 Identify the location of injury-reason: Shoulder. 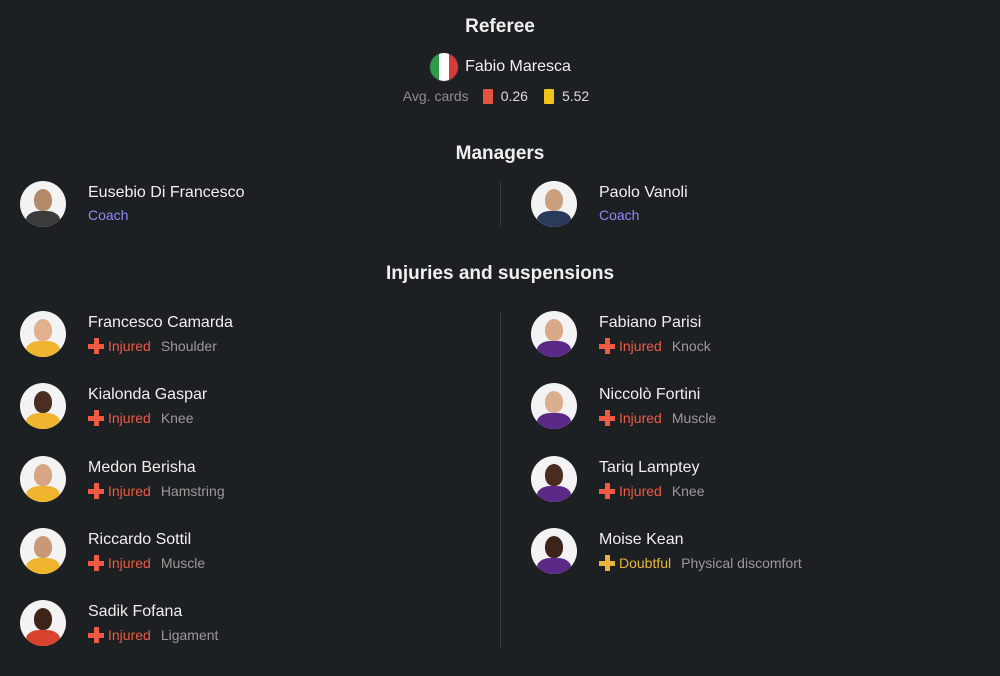
(188, 346).